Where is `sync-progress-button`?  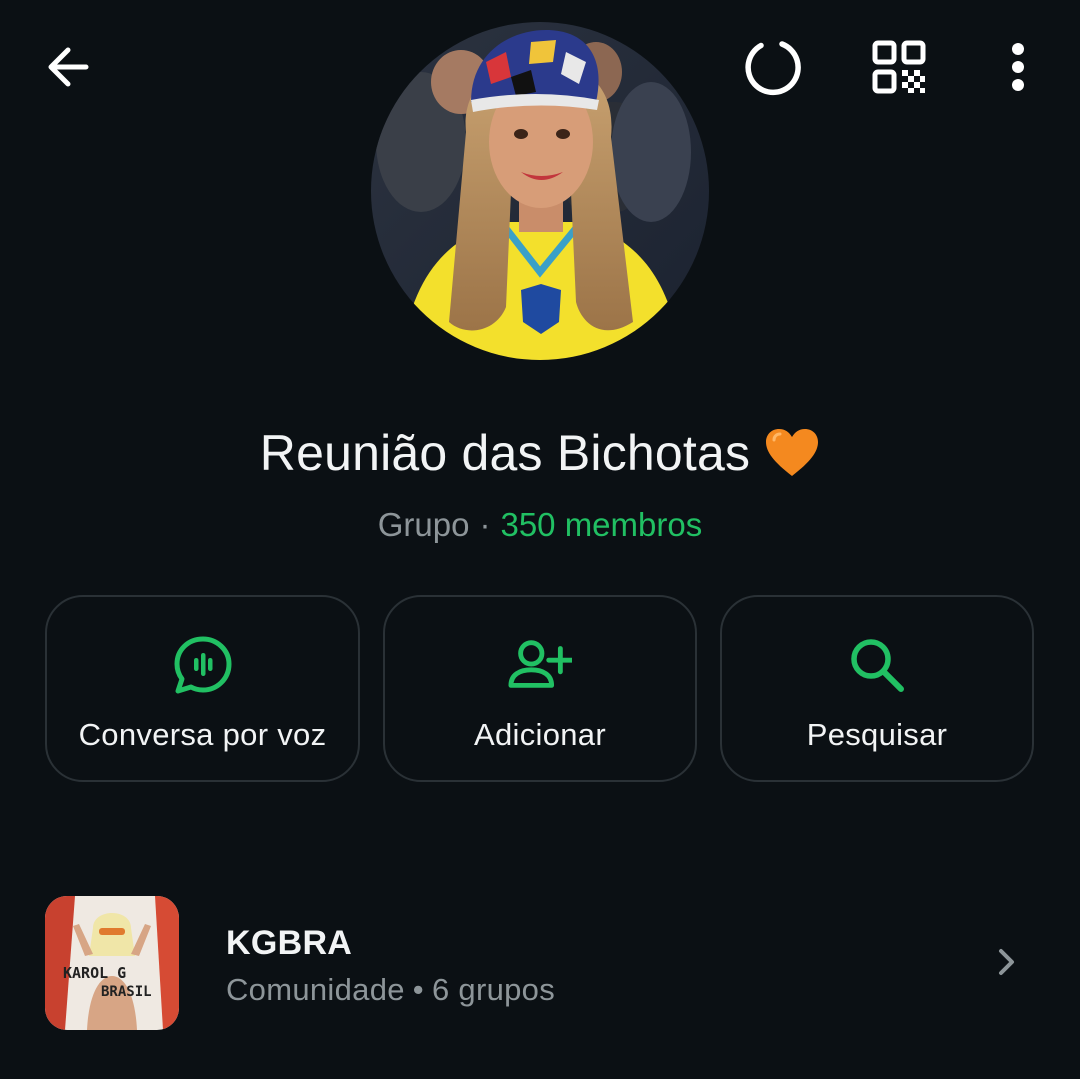 sync-progress-button is located at coordinates (774, 67).